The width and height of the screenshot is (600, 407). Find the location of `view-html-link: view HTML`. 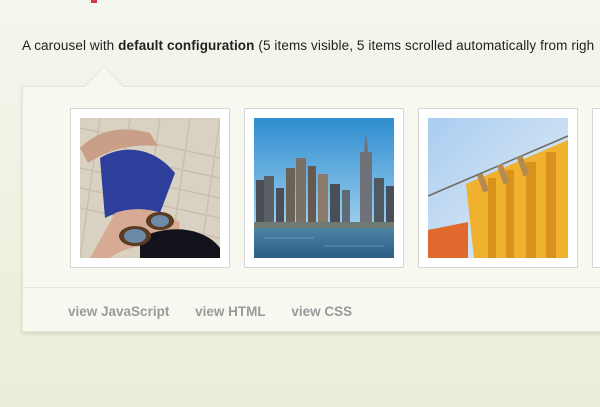

view-html-link: view HTML is located at coordinates (230, 311).